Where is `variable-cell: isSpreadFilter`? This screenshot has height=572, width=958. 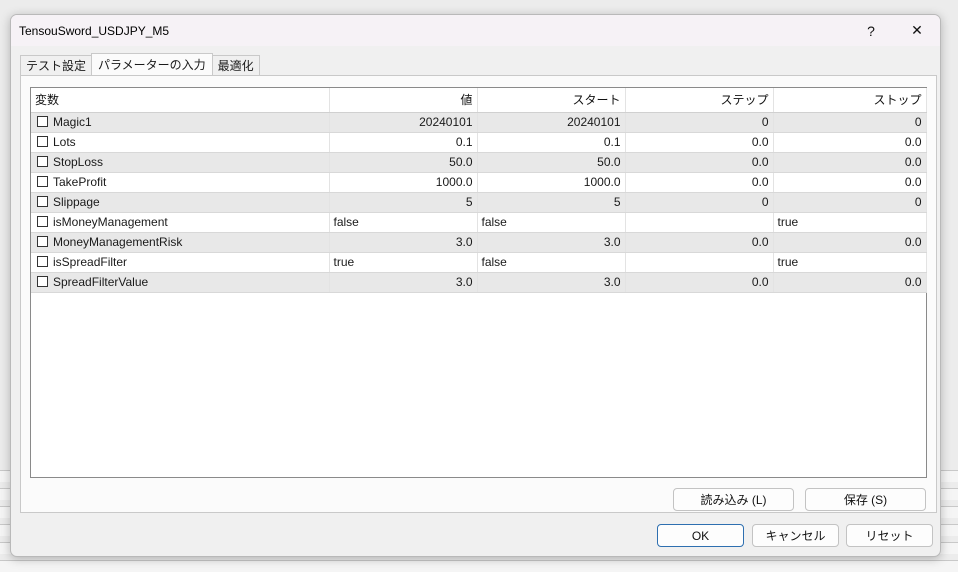
variable-cell: isSpreadFilter is located at coordinates (180, 262).